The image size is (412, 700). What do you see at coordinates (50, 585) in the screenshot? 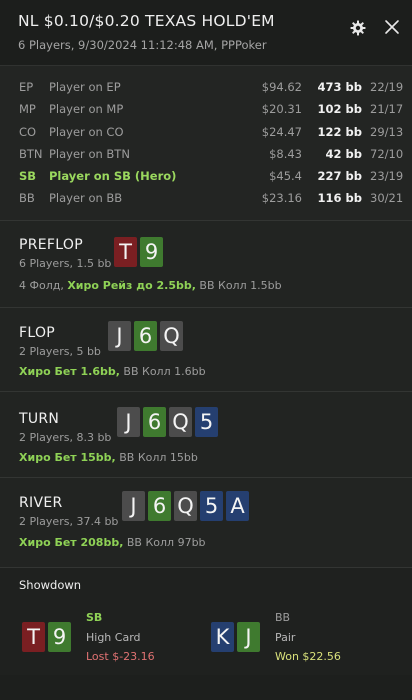
I see `showdown-title: Showdown` at bounding box center [50, 585].